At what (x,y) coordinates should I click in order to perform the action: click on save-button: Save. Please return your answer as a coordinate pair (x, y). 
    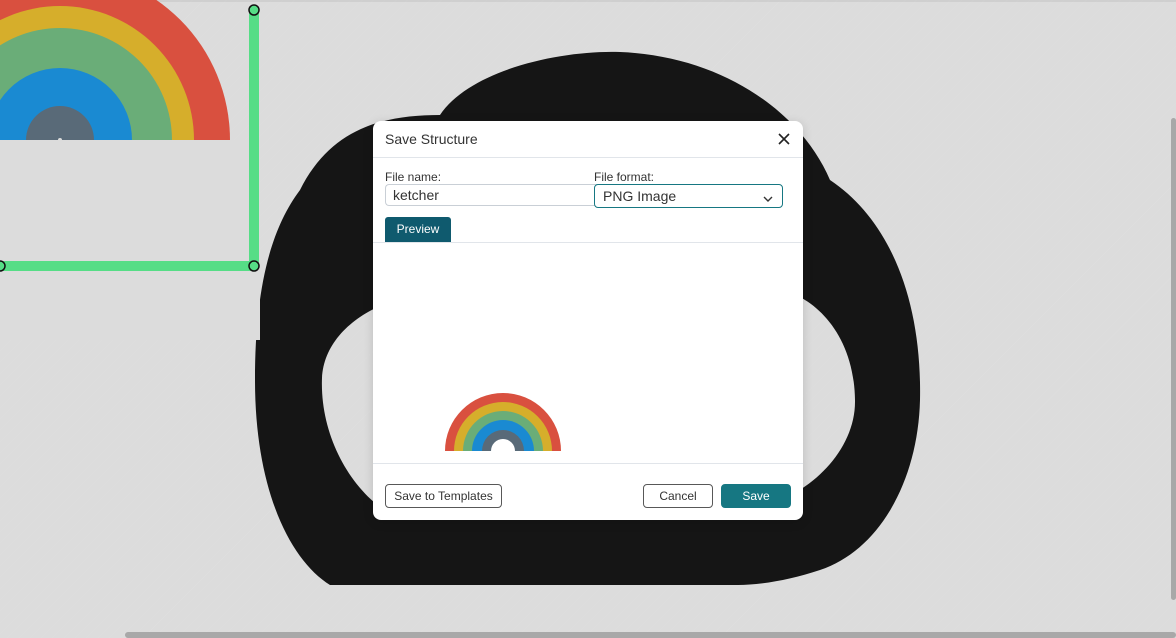
    Looking at the image, I should click on (756, 496).